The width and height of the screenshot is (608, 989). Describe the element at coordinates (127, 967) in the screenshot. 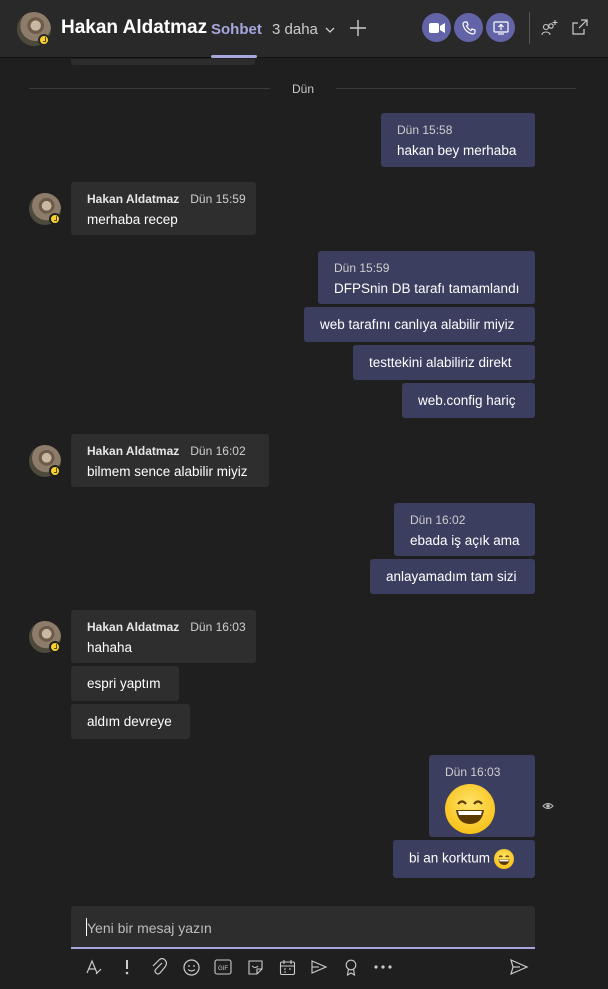

I see `important-icon` at that location.